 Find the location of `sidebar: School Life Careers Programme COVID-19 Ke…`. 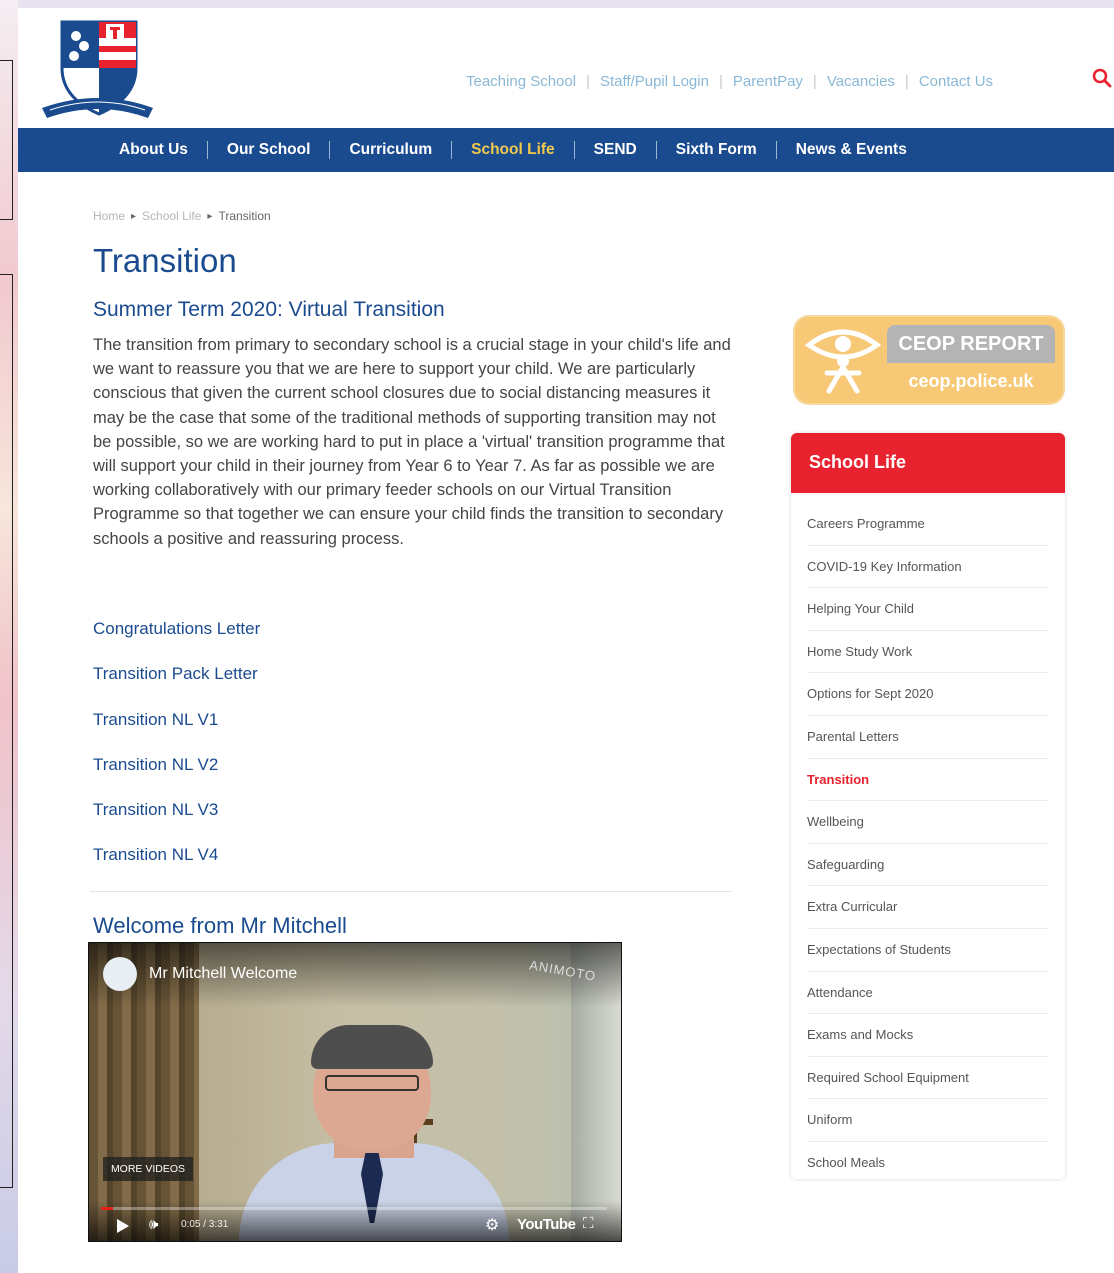

sidebar: School Life Careers Programme COVID-19 Ke… is located at coordinates (928, 806).